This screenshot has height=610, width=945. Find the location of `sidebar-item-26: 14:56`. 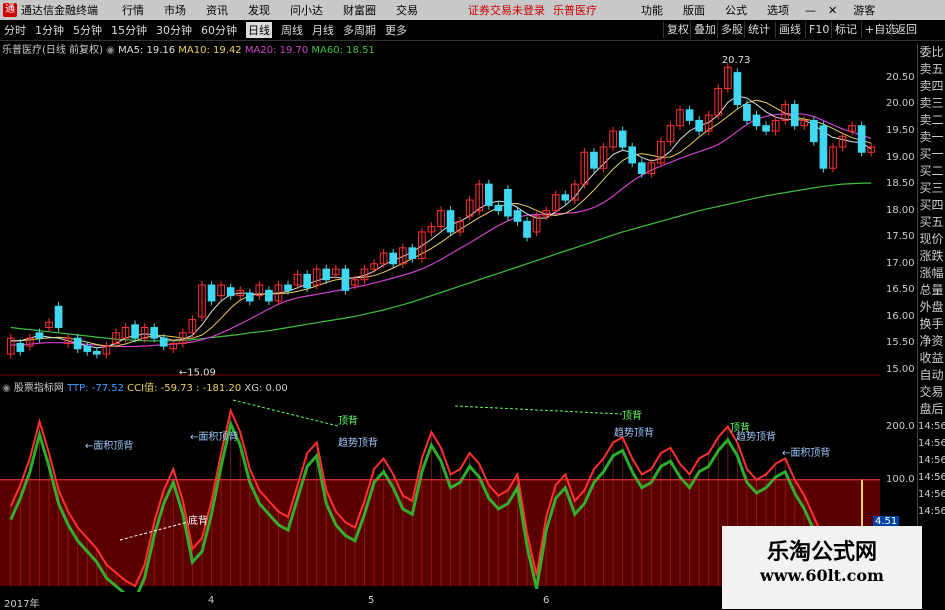

sidebar-item-26: 14:56 is located at coordinates (931, 494).